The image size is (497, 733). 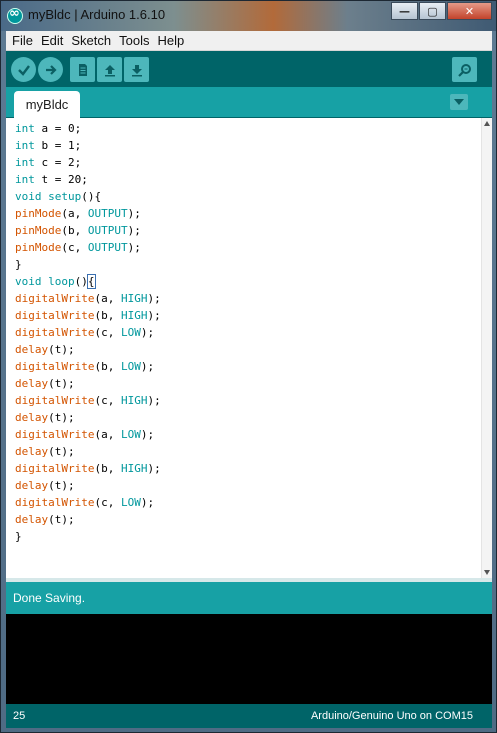 What do you see at coordinates (246, 281) in the screenshot?
I see `code-line: void loop(){` at bounding box center [246, 281].